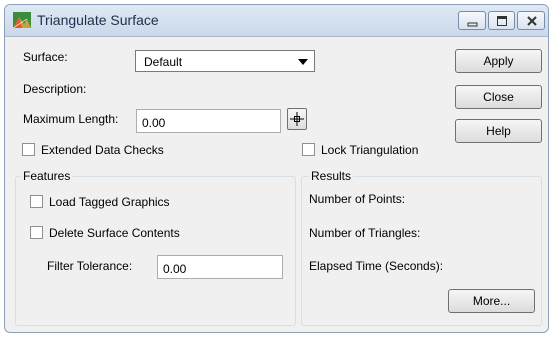 Image resolution: width=553 pixels, height=337 pixels. I want to click on surface-label: Surface:, so click(45, 57).